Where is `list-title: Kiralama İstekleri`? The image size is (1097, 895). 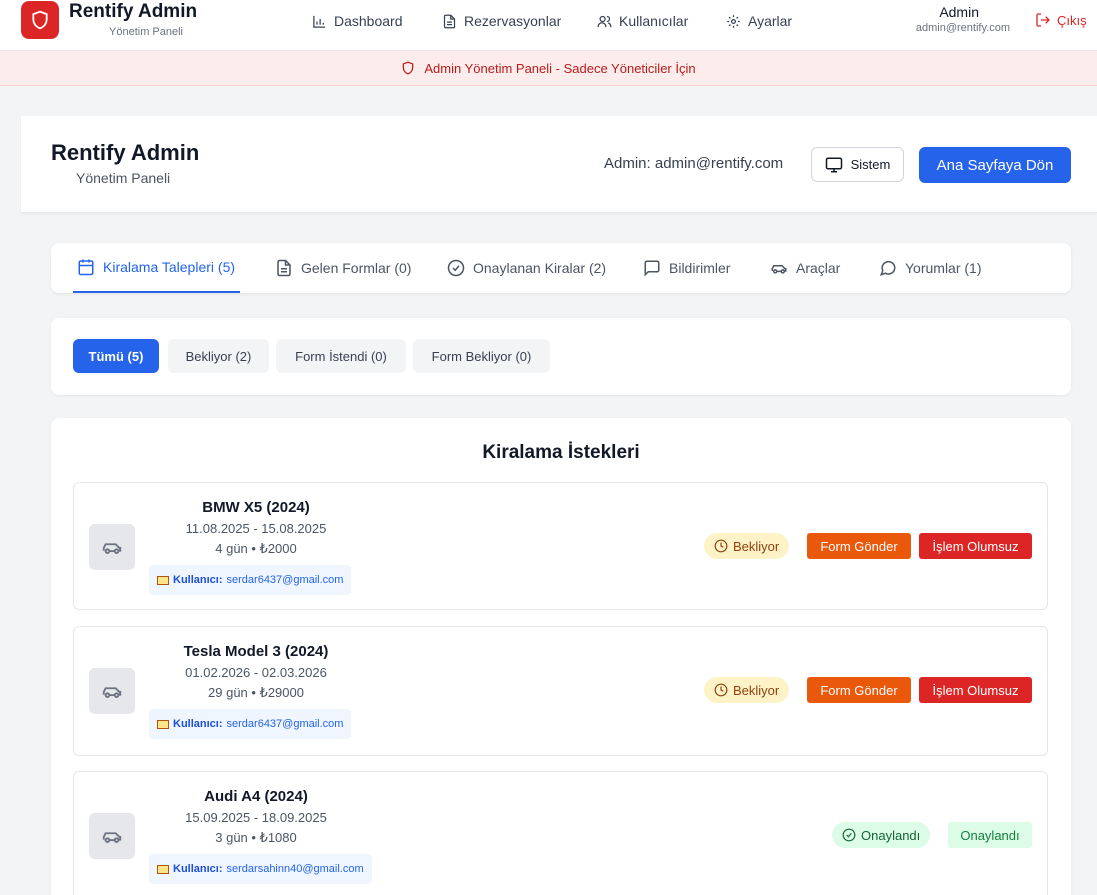
list-title: Kiralama İstekleri is located at coordinates (561, 452).